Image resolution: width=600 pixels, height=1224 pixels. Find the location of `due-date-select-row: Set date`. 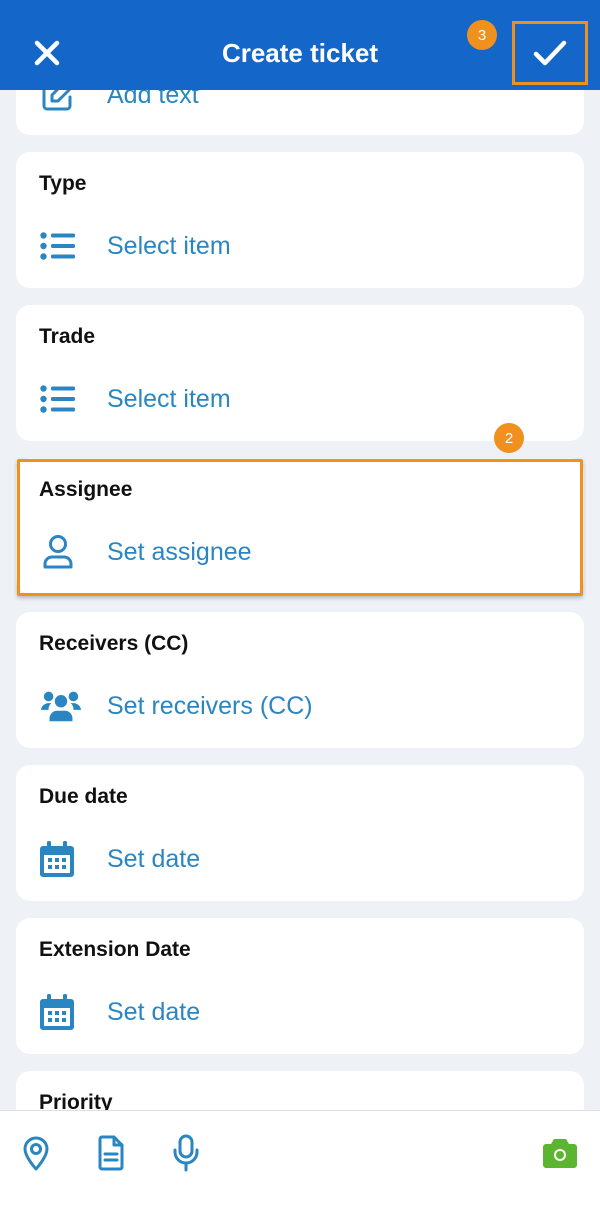

due-date-select-row: Set date is located at coordinates (120, 859).